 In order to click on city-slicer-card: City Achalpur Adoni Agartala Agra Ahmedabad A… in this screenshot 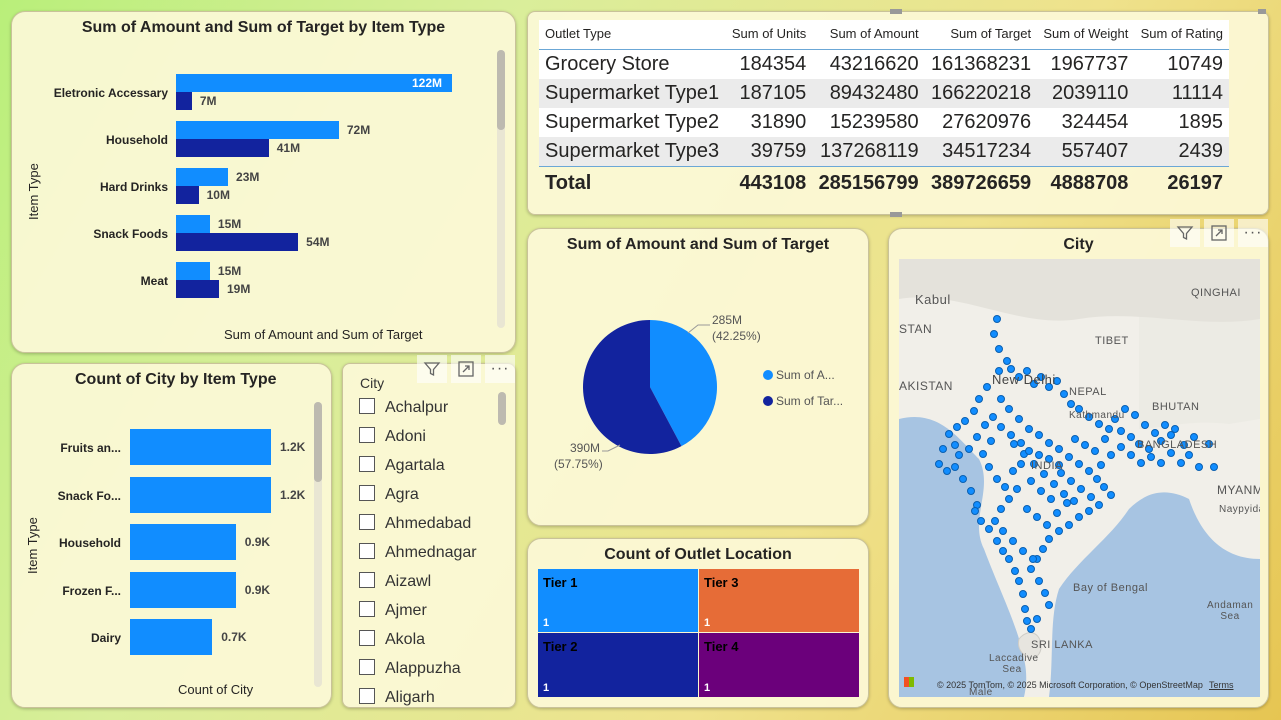, I will do `click(429, 535)`.